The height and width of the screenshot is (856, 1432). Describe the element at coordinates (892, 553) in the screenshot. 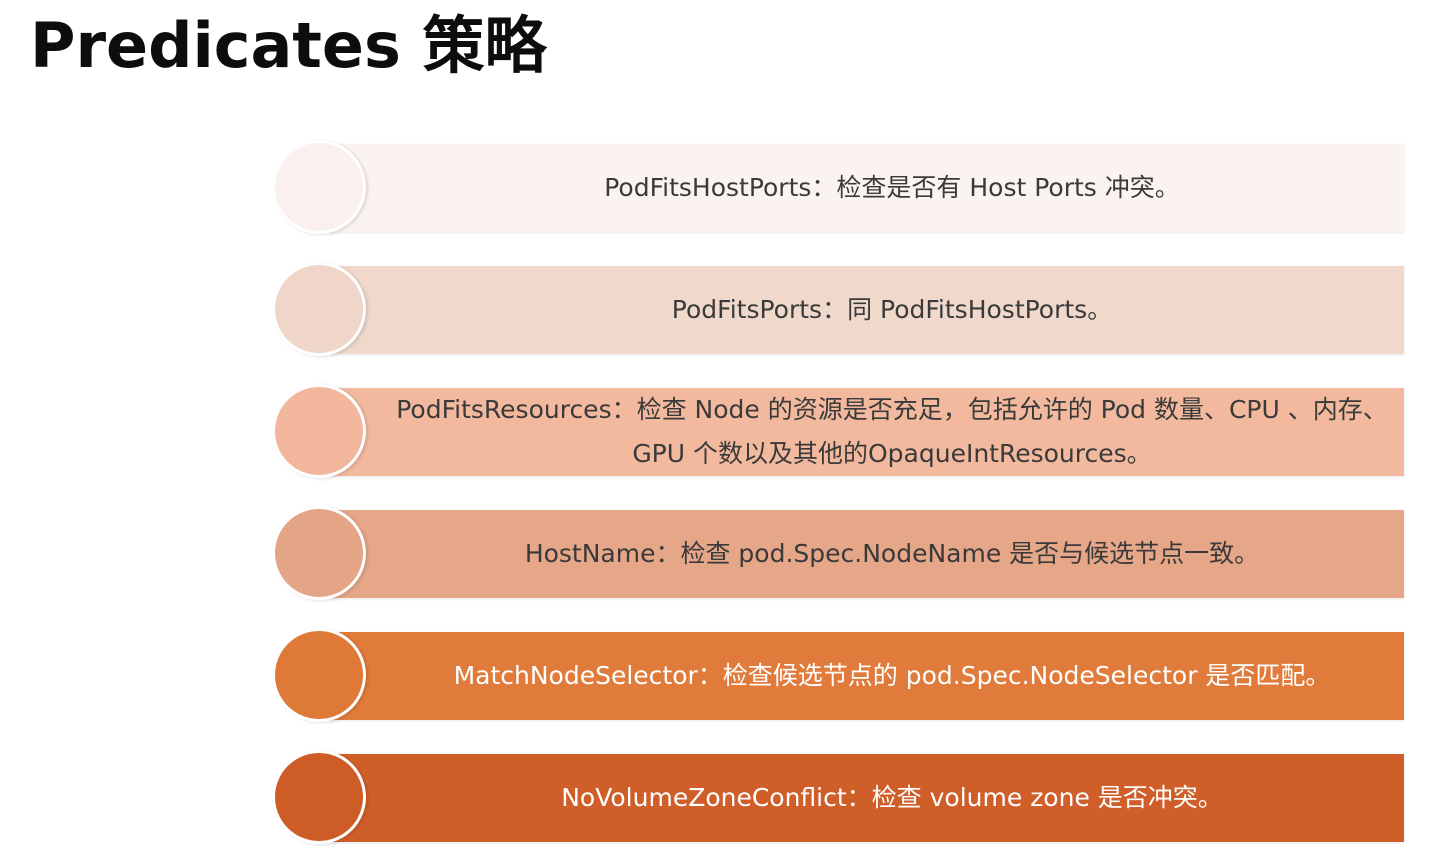

I see `item-text: HostName：检查 pod.Spec.NodeName 是否与候选节点一致。` at that location.